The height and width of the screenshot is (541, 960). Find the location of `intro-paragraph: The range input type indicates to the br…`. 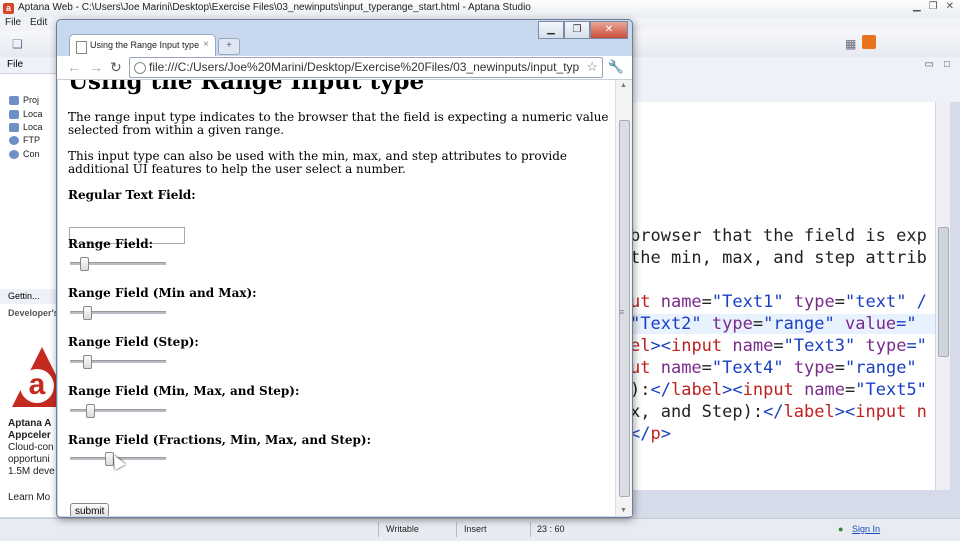

intro-paragraph: The range input type indicates to the br… is located at coordinates (338, 123).